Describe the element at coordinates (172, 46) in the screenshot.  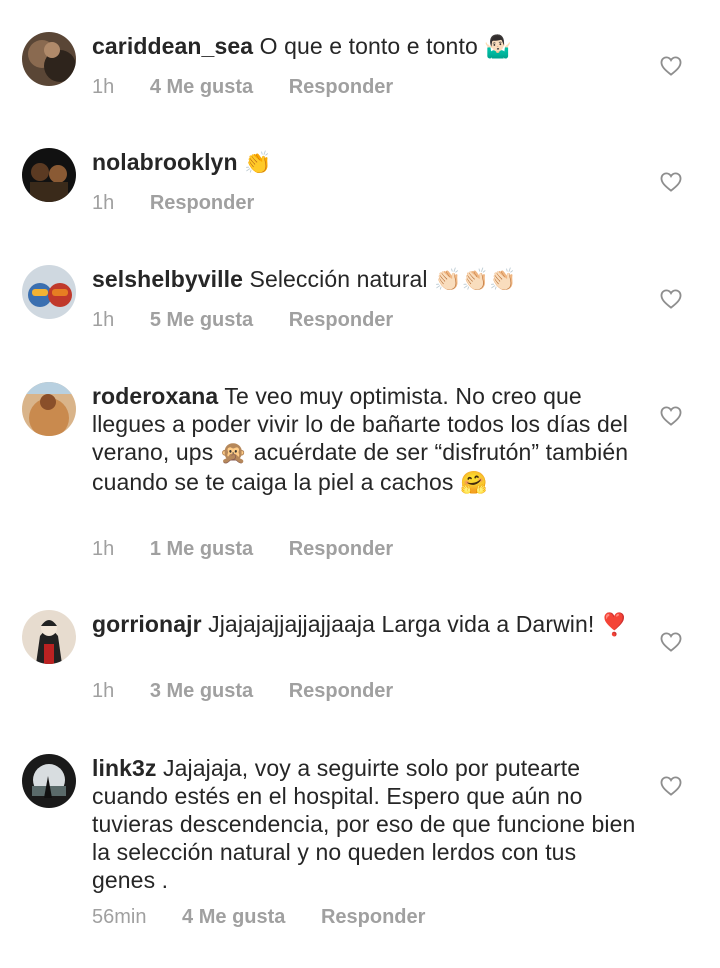
I see `username-link: cariddean_sea` at that location.